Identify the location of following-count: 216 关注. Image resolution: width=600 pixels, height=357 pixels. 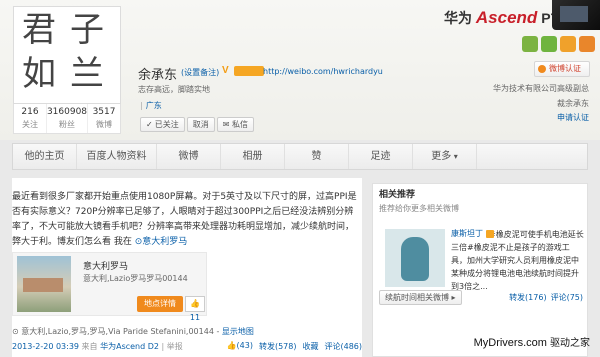
(30, 118).